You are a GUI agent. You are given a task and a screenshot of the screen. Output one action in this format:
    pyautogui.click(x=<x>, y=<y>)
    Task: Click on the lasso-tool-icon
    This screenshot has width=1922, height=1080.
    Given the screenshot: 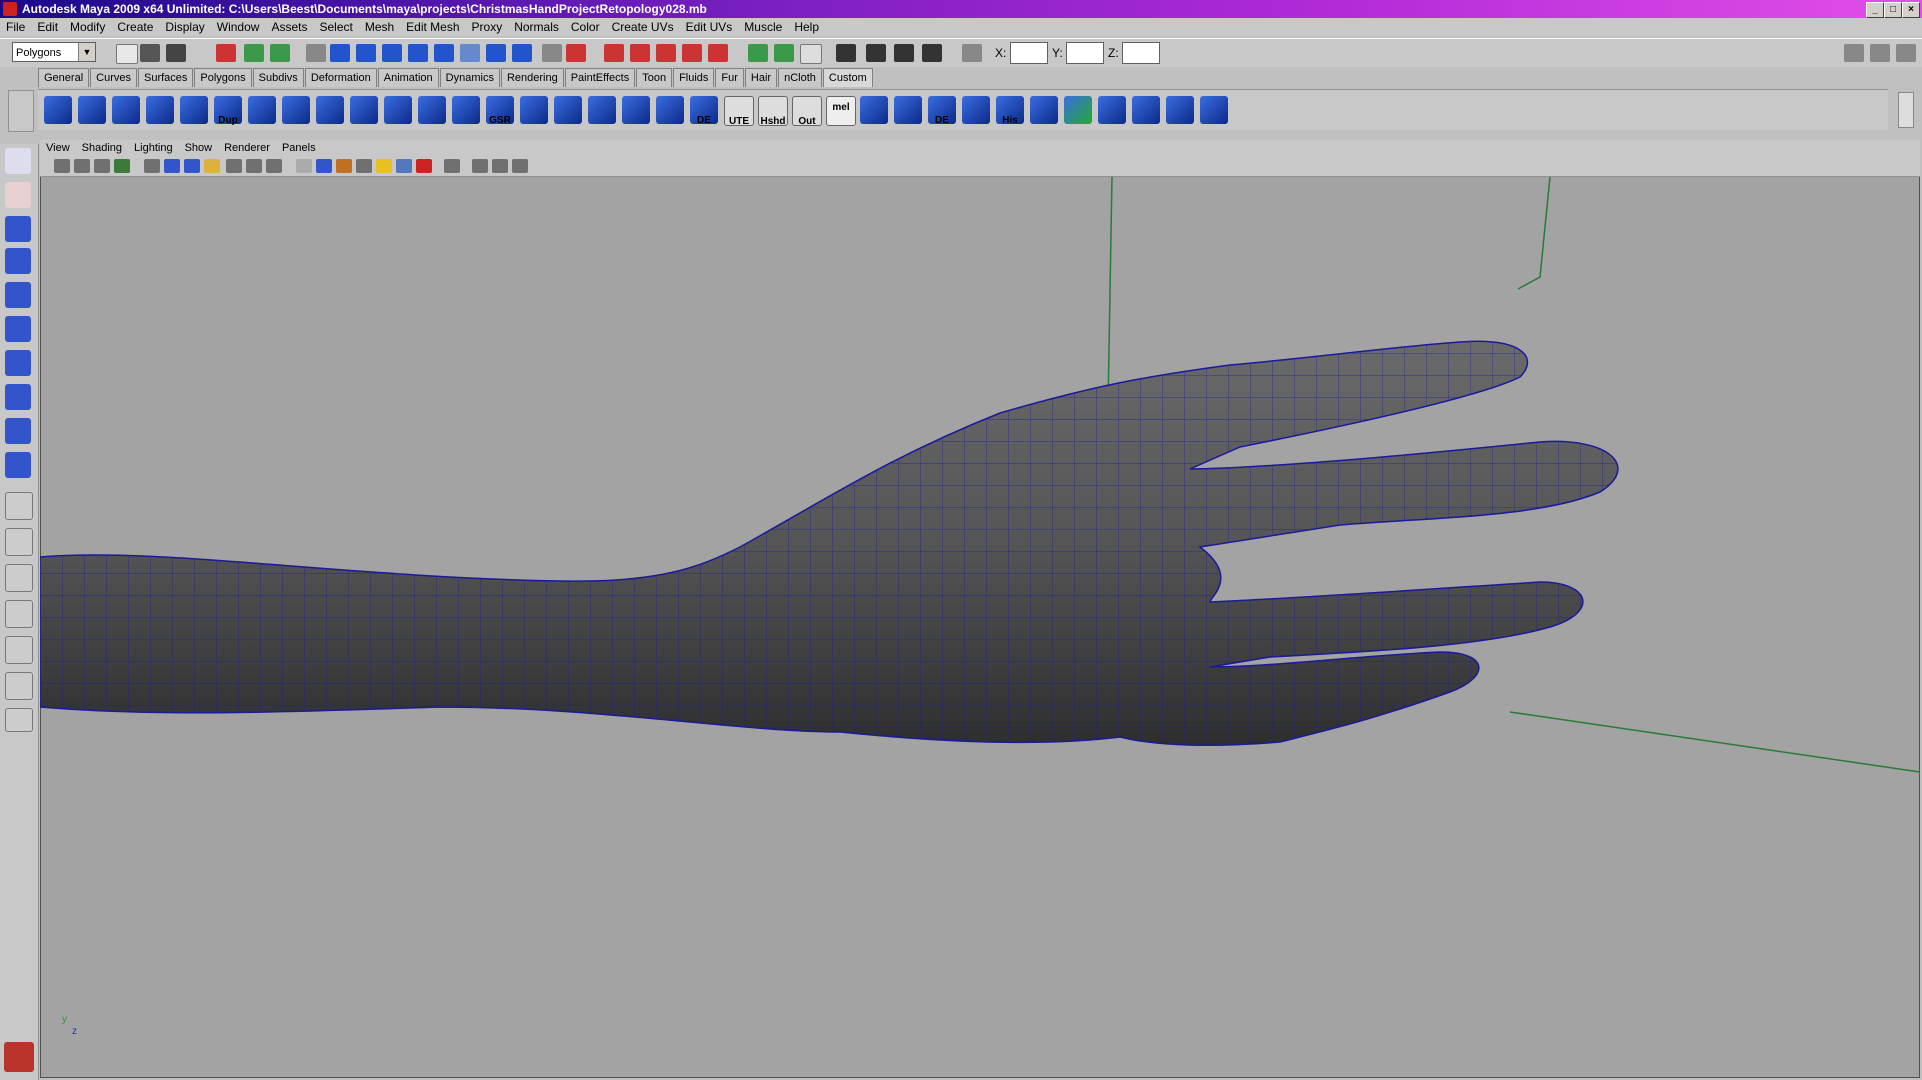 What is the action you would take?
    pyautogui.click(x=18, y=195)
    